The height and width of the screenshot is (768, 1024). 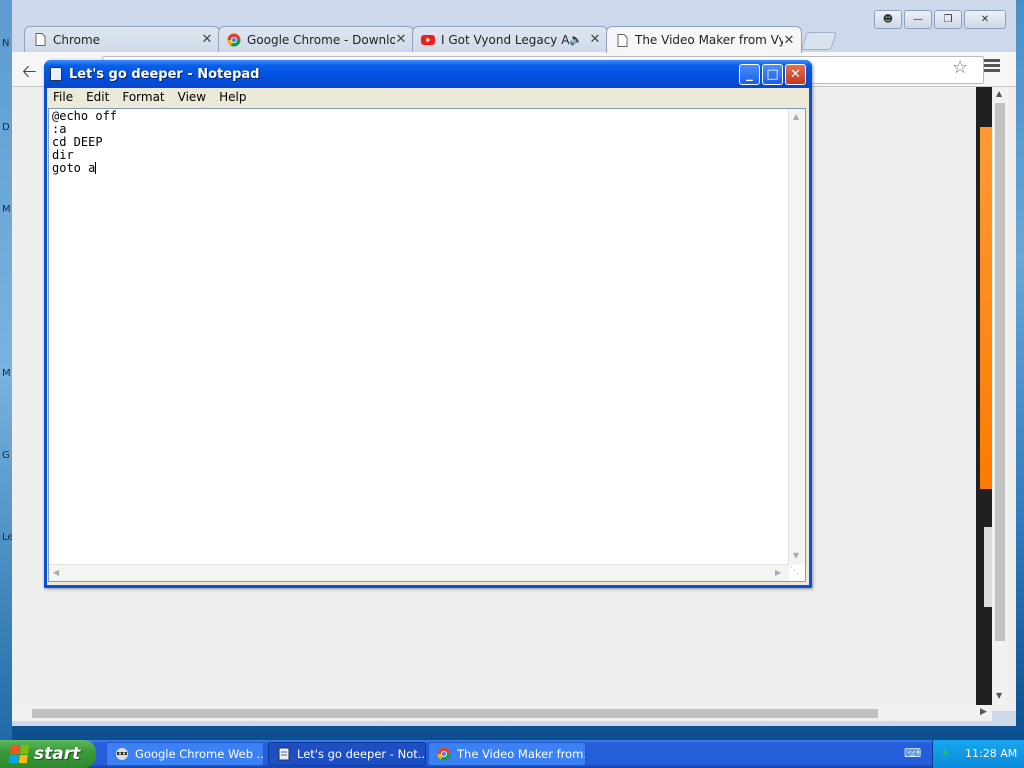 What do you see at coordinates (192, 97) in the screenshot?
I see `menu-view: View` at bounding box center [192, 97].